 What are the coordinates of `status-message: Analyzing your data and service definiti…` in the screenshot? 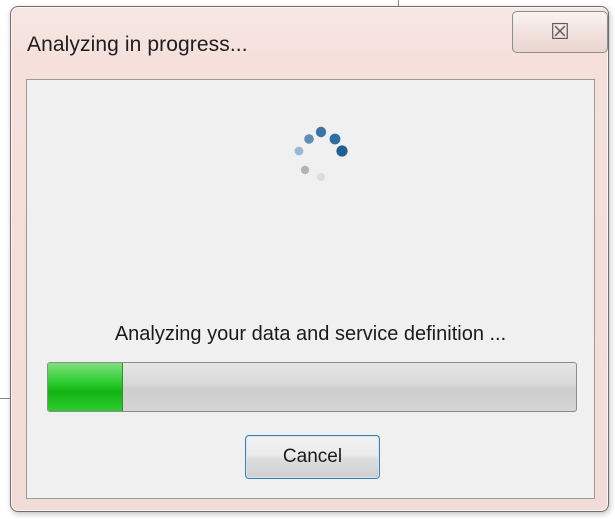 It's located at (310, 334).